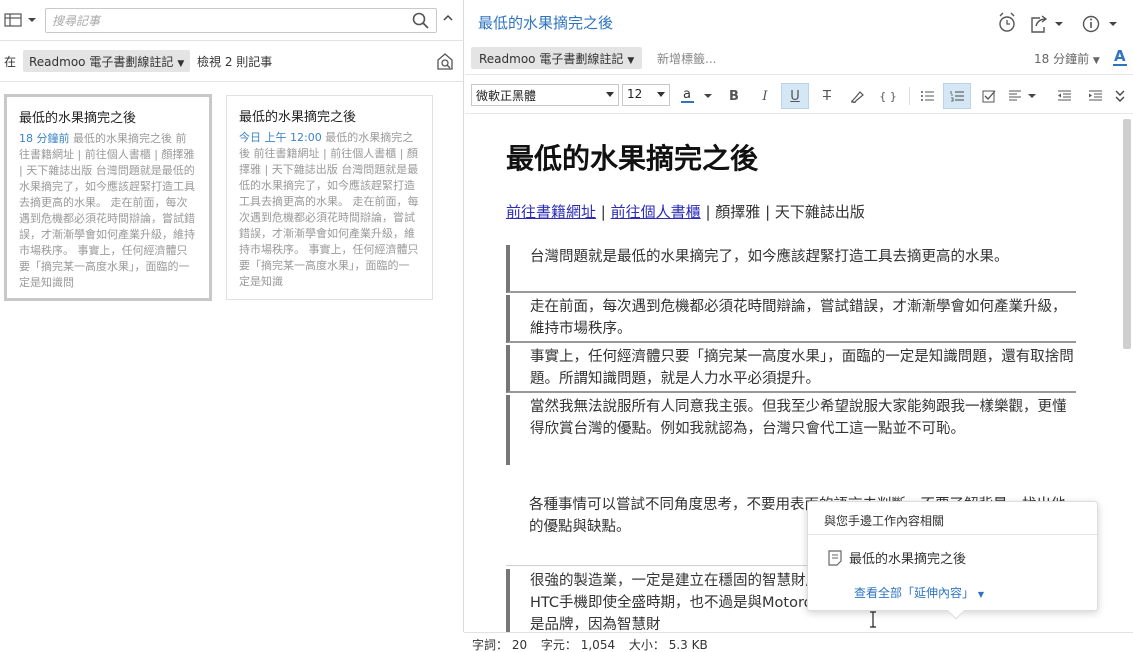 The height and width of the screenshot is (652, 1133). Describe the element at coordinates (1047, 24) in the screenshot. I see `share-icon` at that location.